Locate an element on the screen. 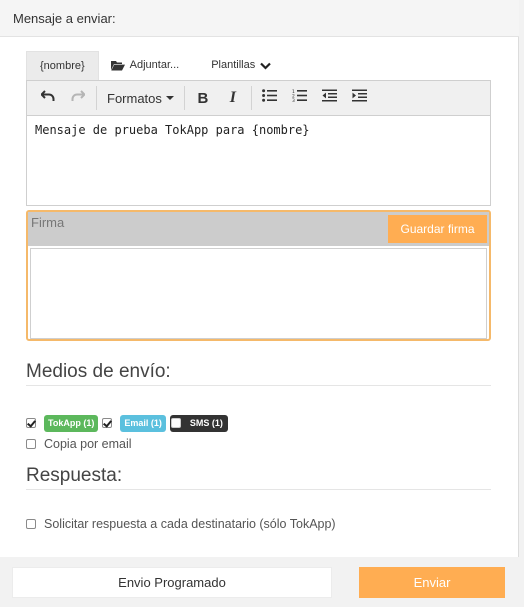 Image resolution: width=524 pixels, height=607 pixels. redo-icon is located at coordinates (78, 98).